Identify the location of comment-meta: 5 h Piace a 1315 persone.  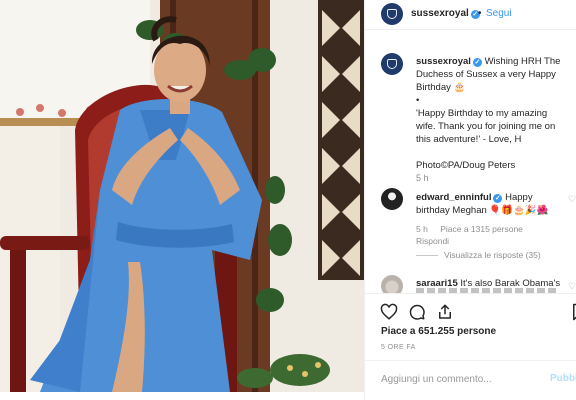
(474, 229).